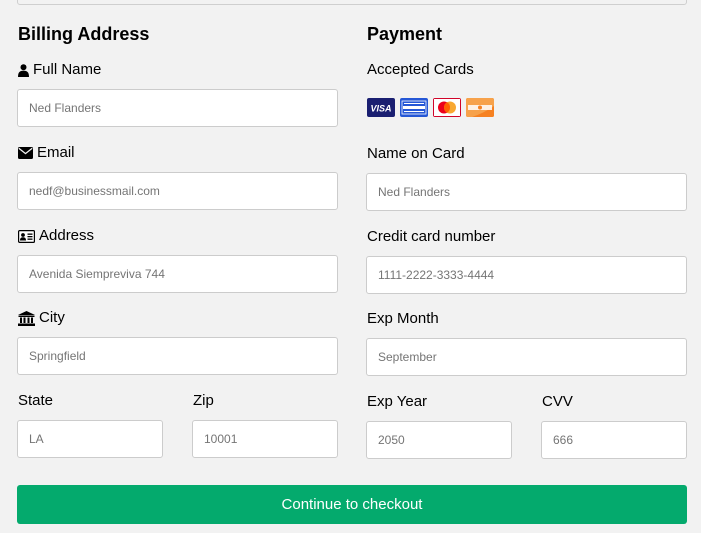  I want to click on continue-to-checkout-button: Continue to checkout, so click(352, 504).